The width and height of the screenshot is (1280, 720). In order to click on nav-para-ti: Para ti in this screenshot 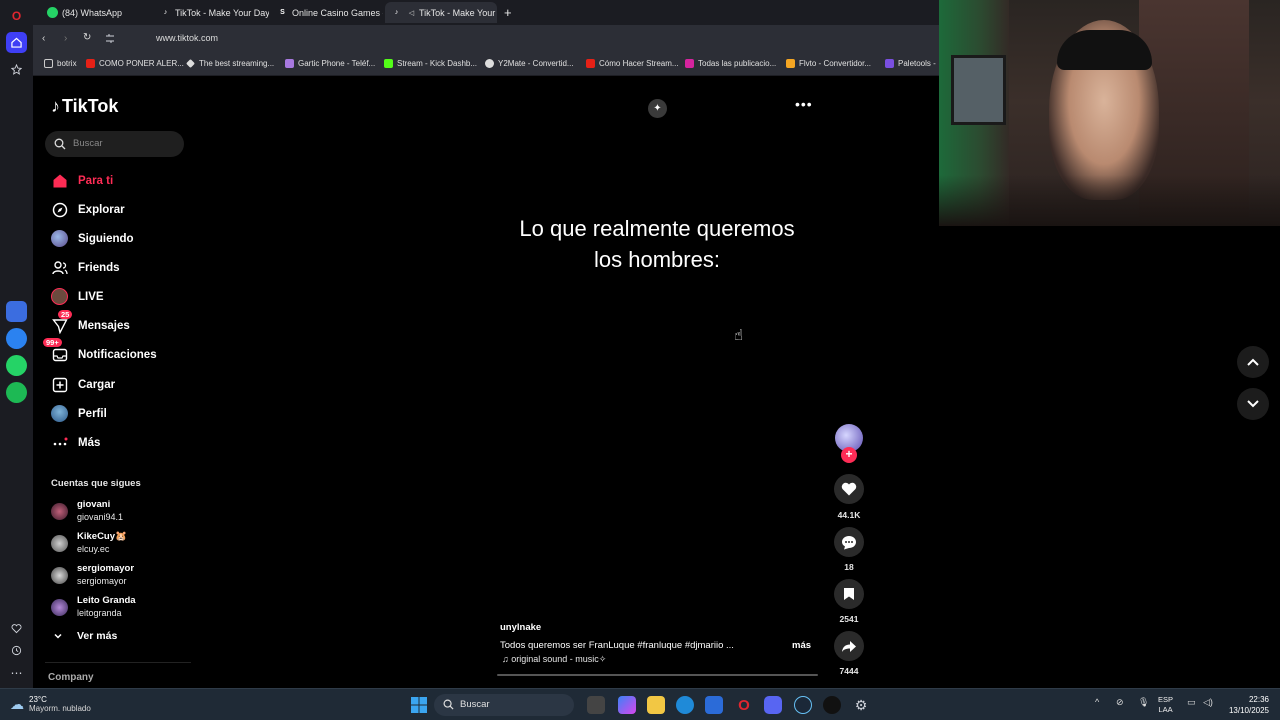, I will do `click(82, 180)`.